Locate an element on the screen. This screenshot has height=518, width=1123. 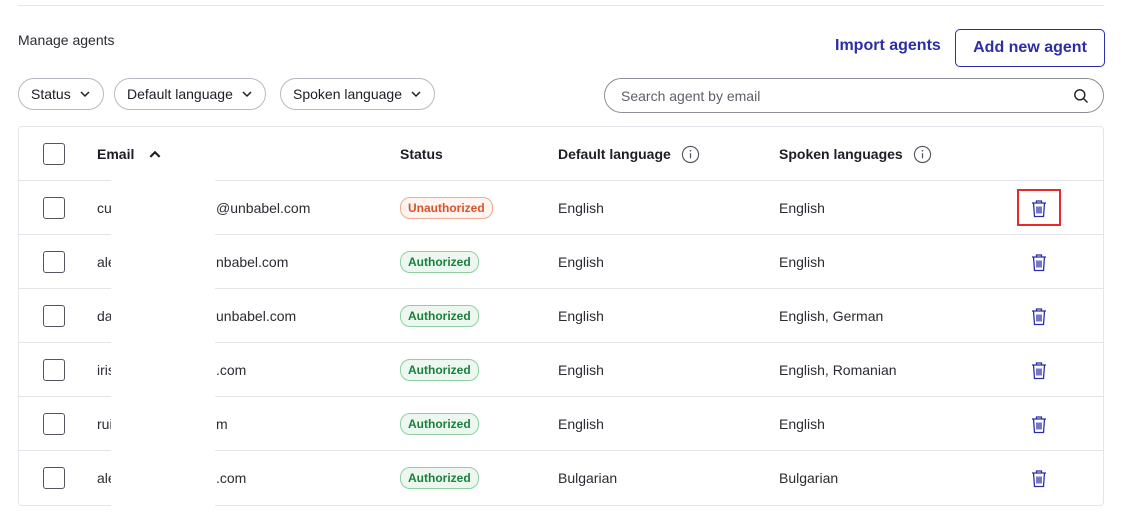
email-column-header: Email is located at coordinates (129, 154).